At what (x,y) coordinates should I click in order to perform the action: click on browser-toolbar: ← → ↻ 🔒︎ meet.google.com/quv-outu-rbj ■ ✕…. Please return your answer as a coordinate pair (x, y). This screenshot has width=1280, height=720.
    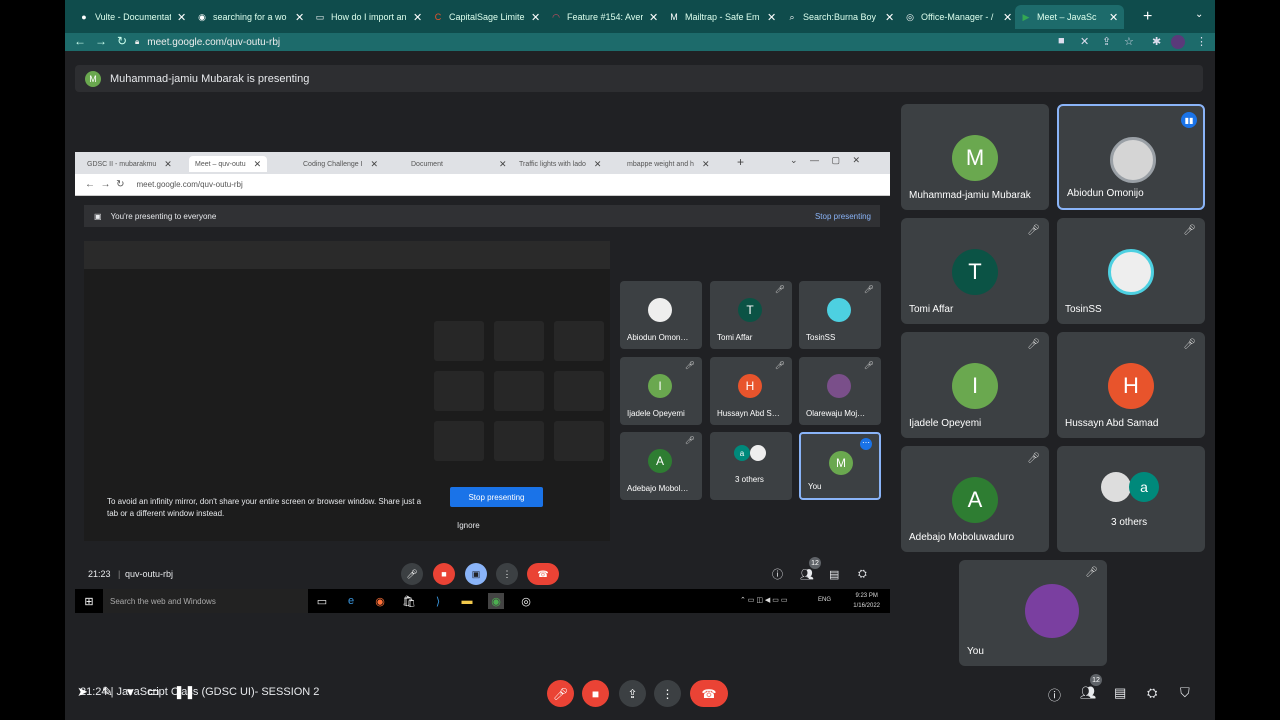
    Looking at the image, I should click on (640, 42).